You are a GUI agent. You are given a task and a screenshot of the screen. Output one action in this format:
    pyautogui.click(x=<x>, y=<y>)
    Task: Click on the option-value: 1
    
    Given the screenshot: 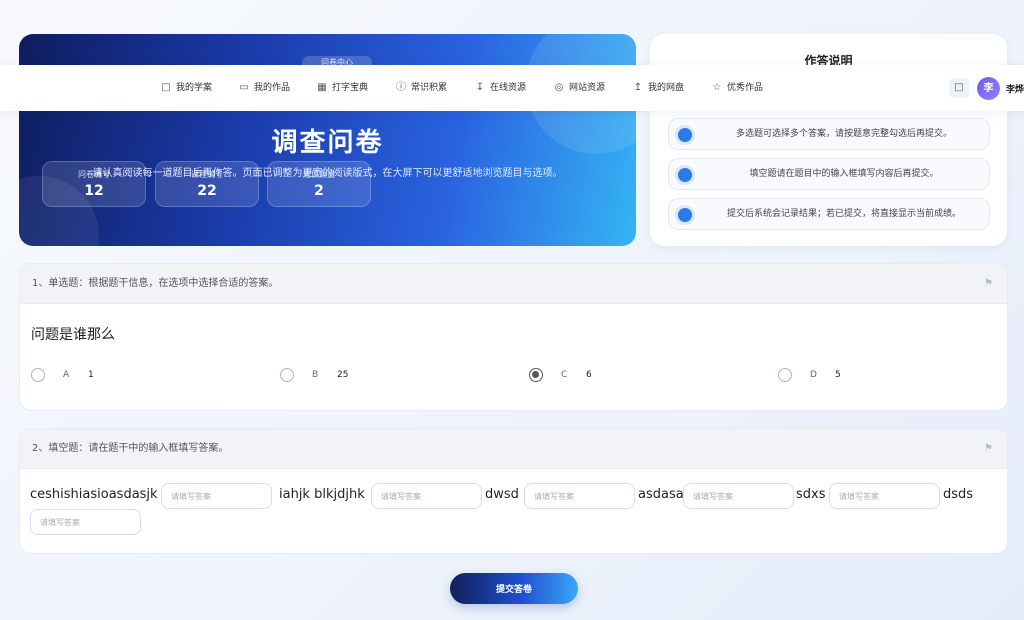 What is the action you would take?
    pyautogui.click(x=91, y=375)
    